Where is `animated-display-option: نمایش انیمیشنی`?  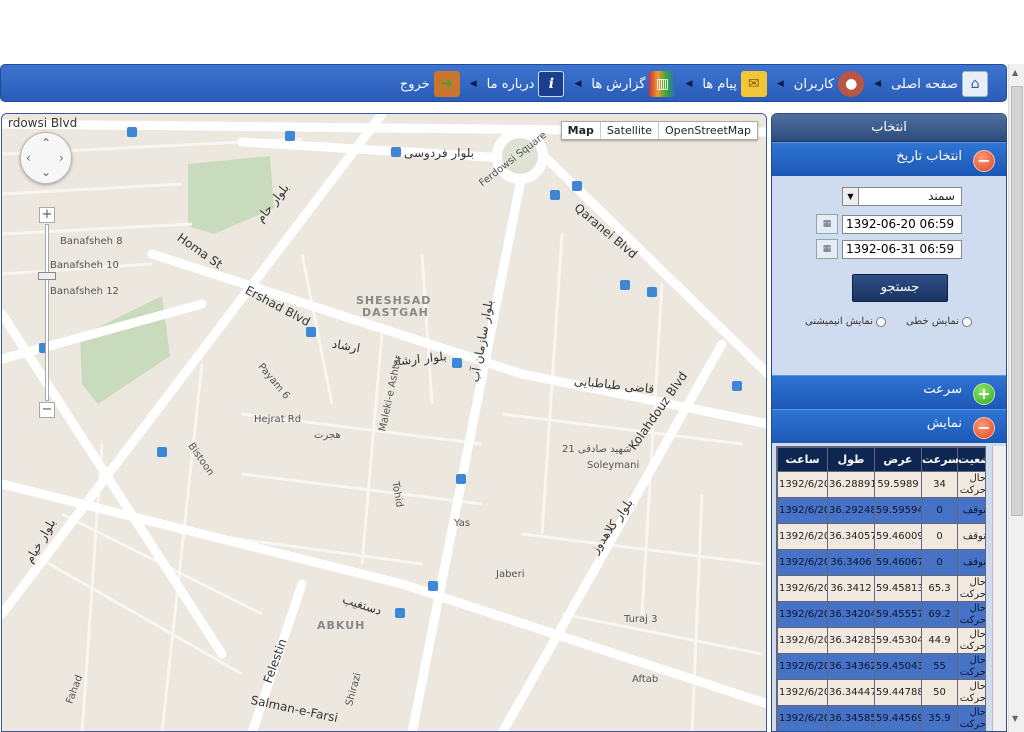 animated-display-option: نمایش انیمیشنی is located at coordinates (845, 321).